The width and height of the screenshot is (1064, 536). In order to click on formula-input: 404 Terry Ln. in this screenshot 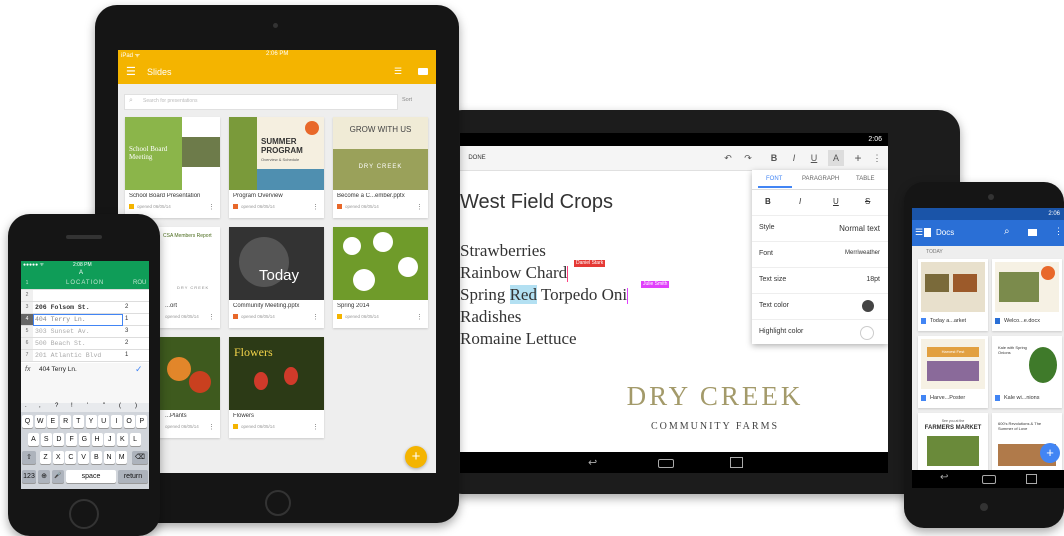, I will do `click(58, 369)`.